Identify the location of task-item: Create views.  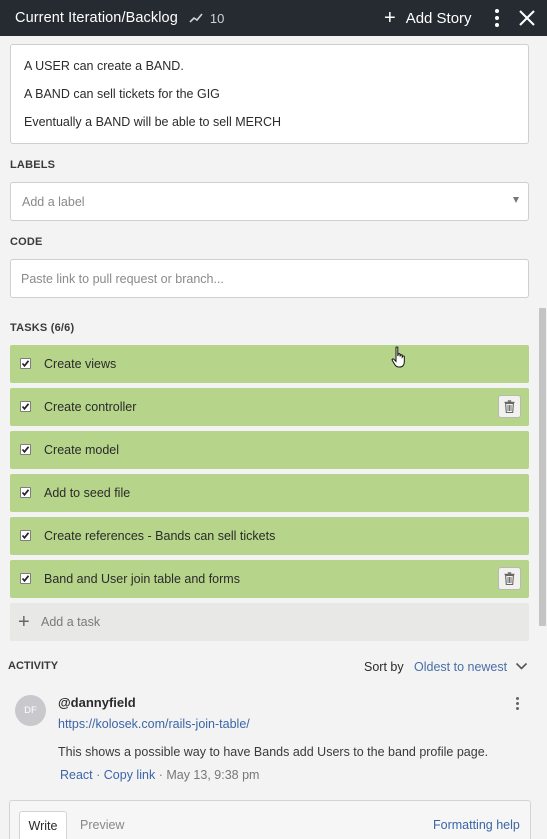
(269, 364).